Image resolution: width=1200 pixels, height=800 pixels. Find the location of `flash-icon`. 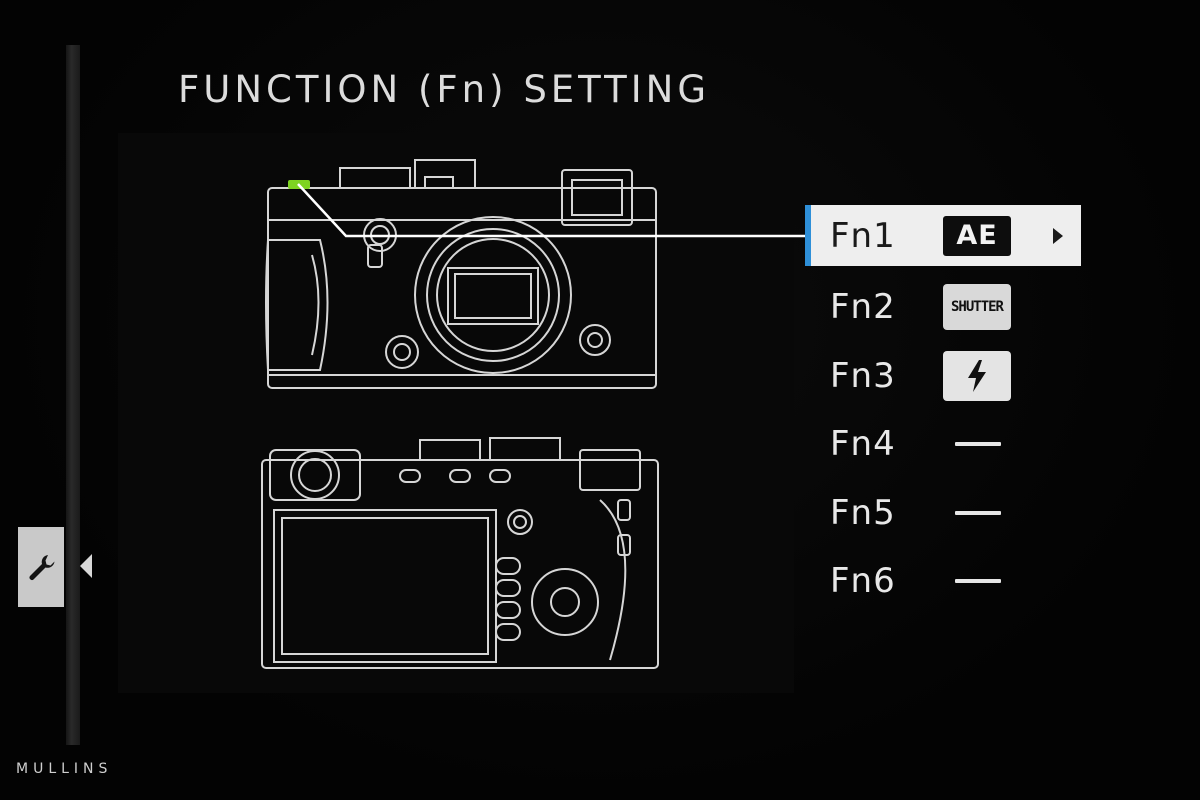

flash-icon is located at coordinates (977, 375).